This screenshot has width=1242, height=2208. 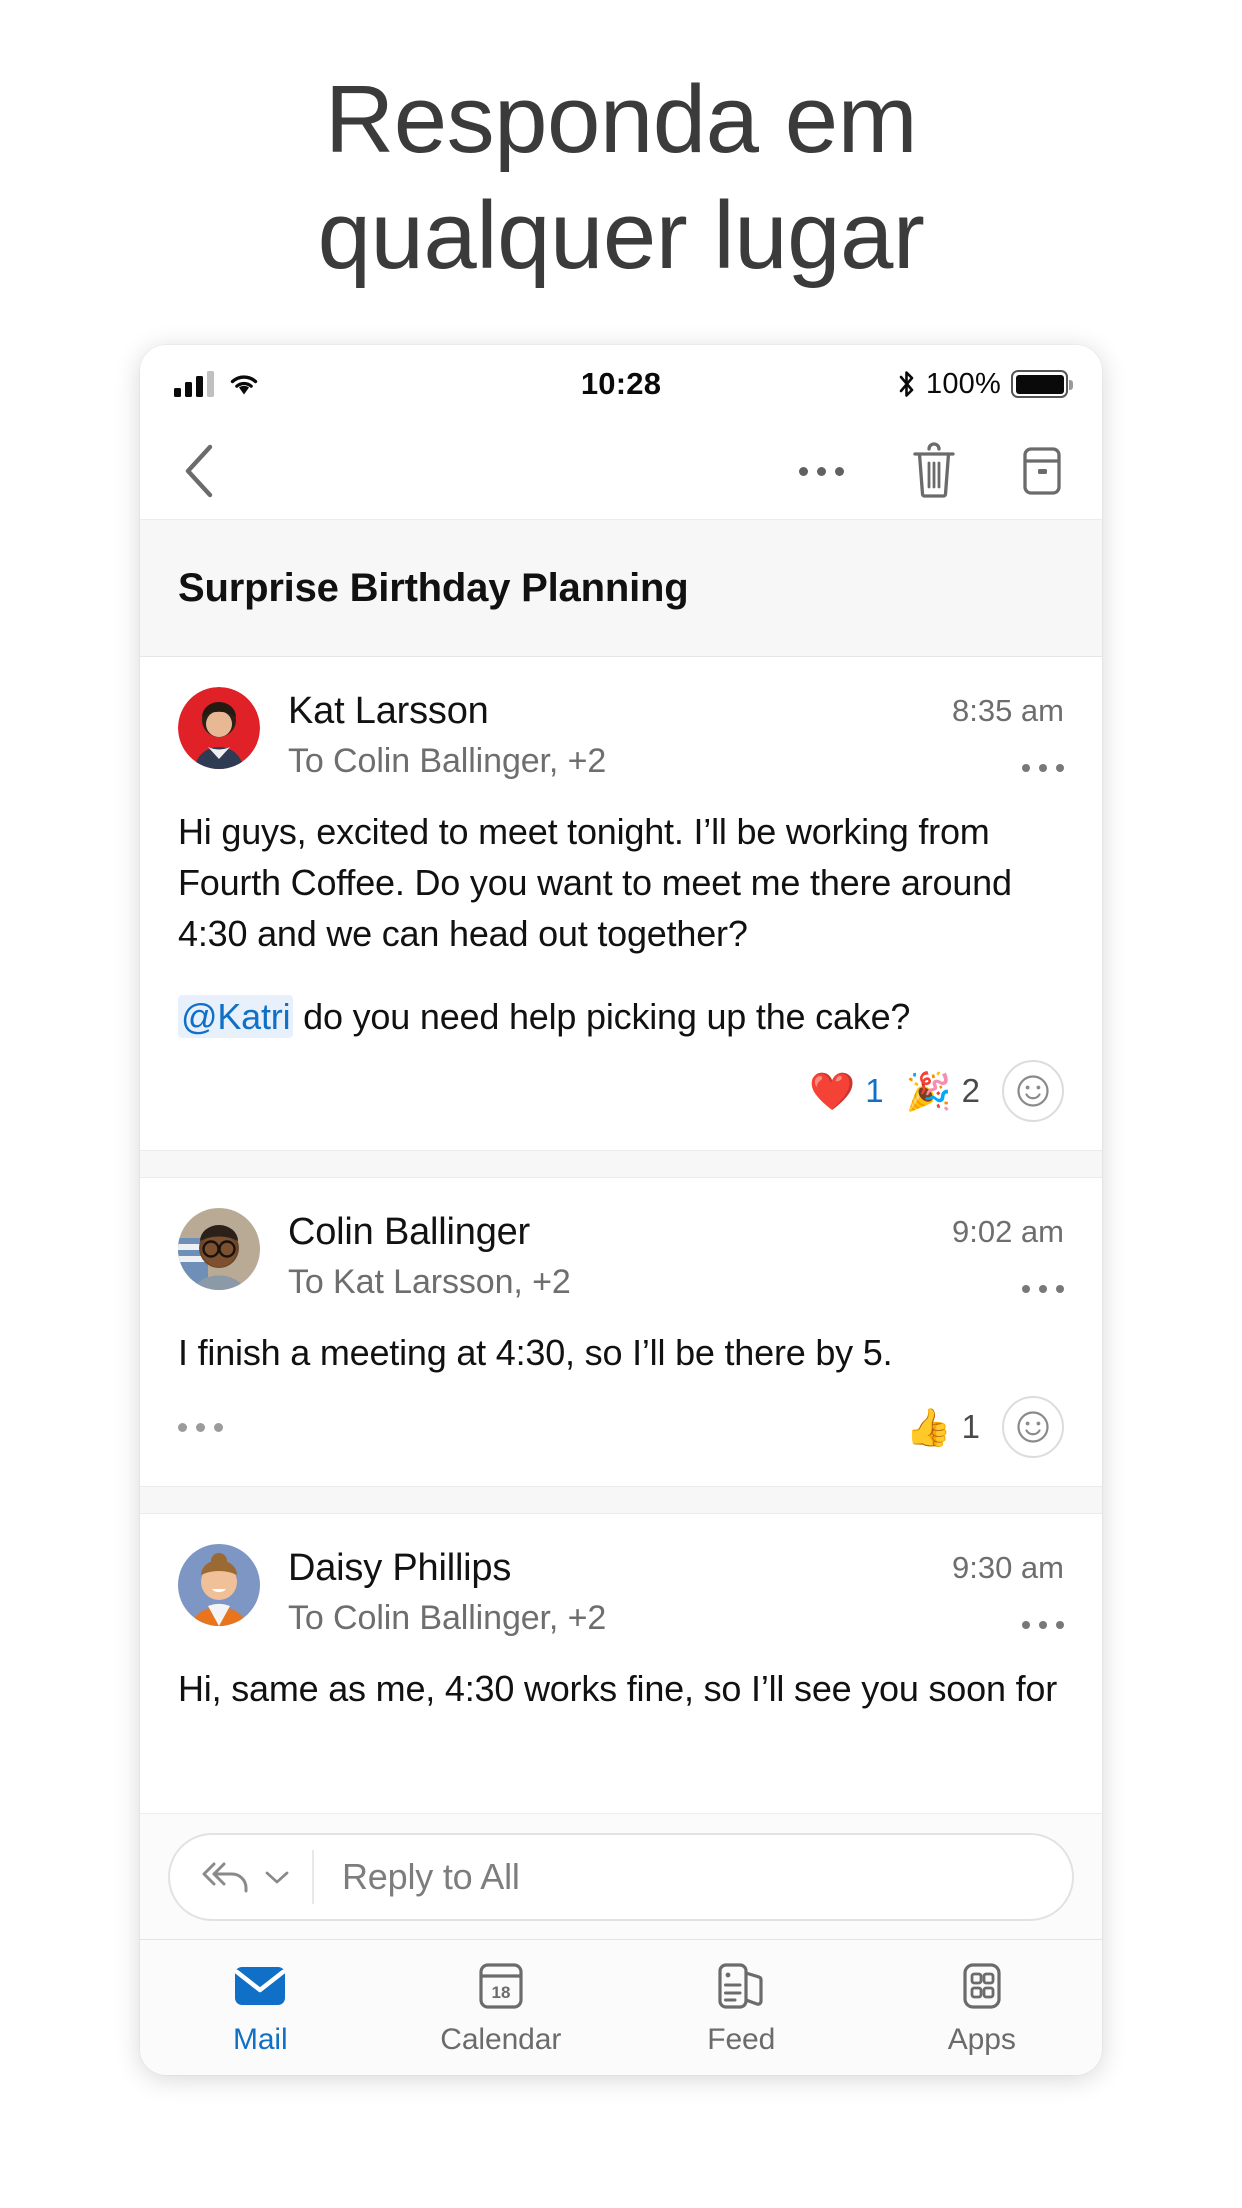 I want to click on heart-reaction-icon: ❤️, so click(x=832, y=1091).